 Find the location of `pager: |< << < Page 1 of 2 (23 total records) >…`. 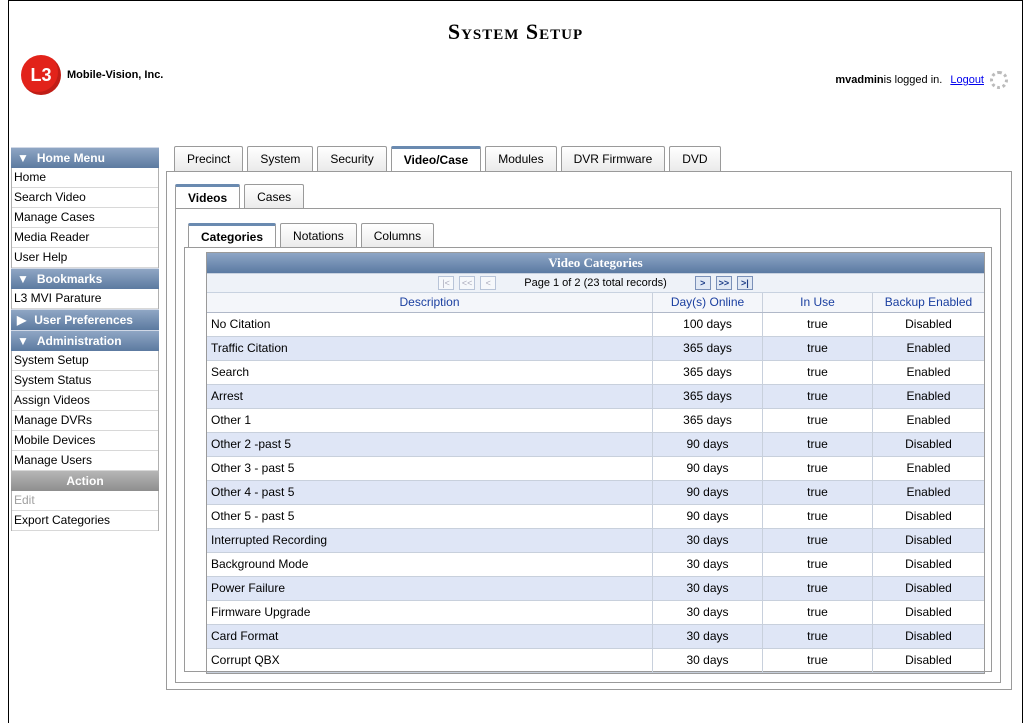

pager: |< << < Page 1 of 2 (23 total records) >… is located at coordinates (595, 282).